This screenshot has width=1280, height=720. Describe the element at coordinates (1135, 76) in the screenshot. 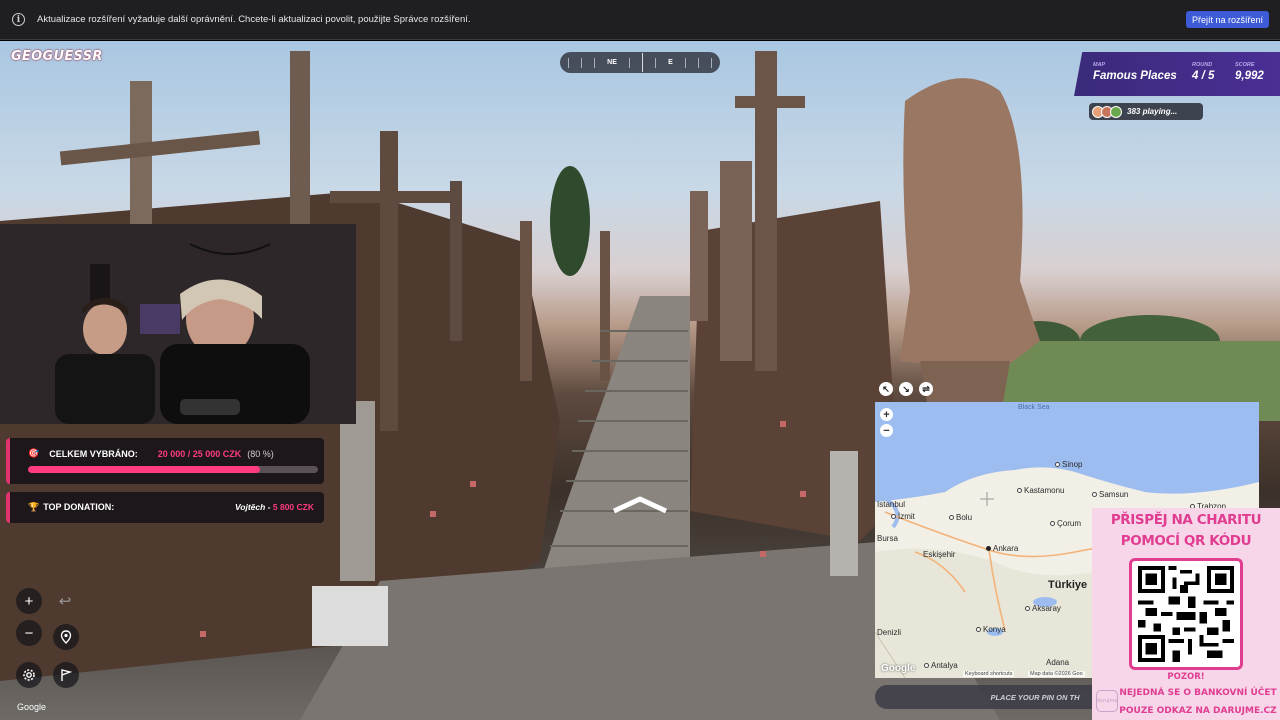

I see `map-value: Famous Places` at that location.